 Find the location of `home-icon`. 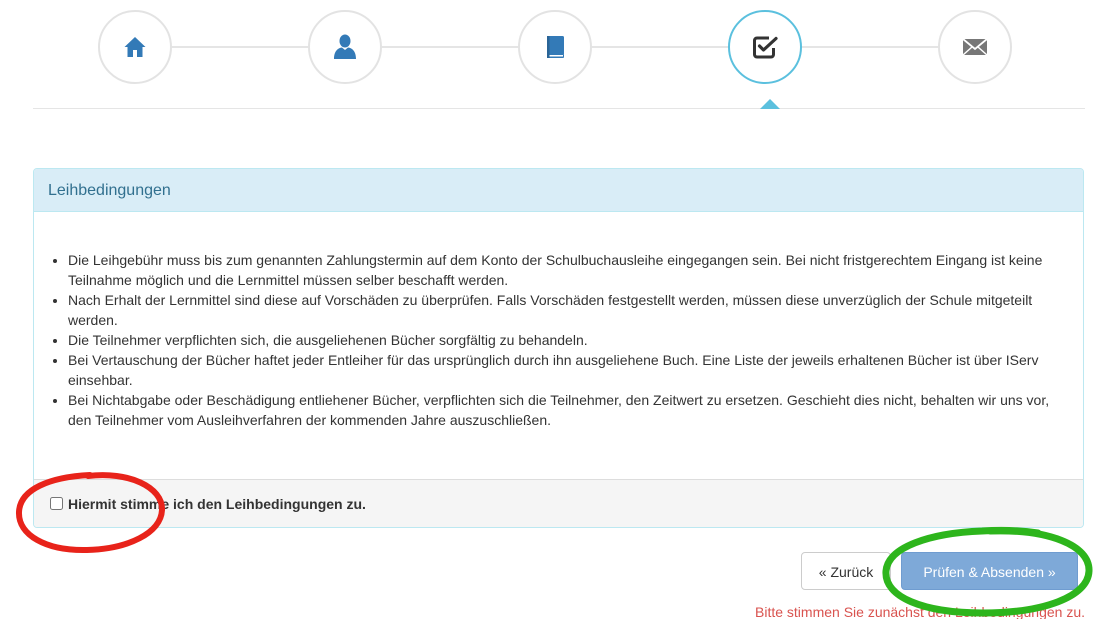

home-icon is located at coordinates (135, 47).